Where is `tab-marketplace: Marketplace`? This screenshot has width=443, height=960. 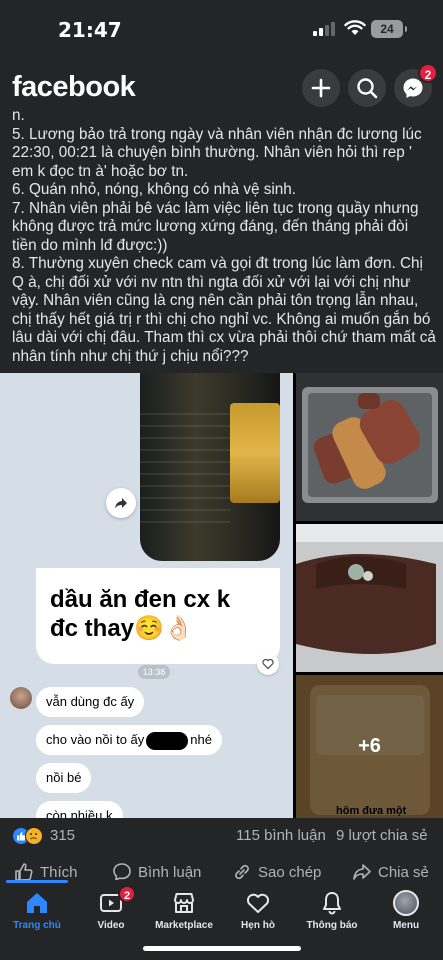 tab-marketplace: Marketplace is located at coordinates (184, 909).